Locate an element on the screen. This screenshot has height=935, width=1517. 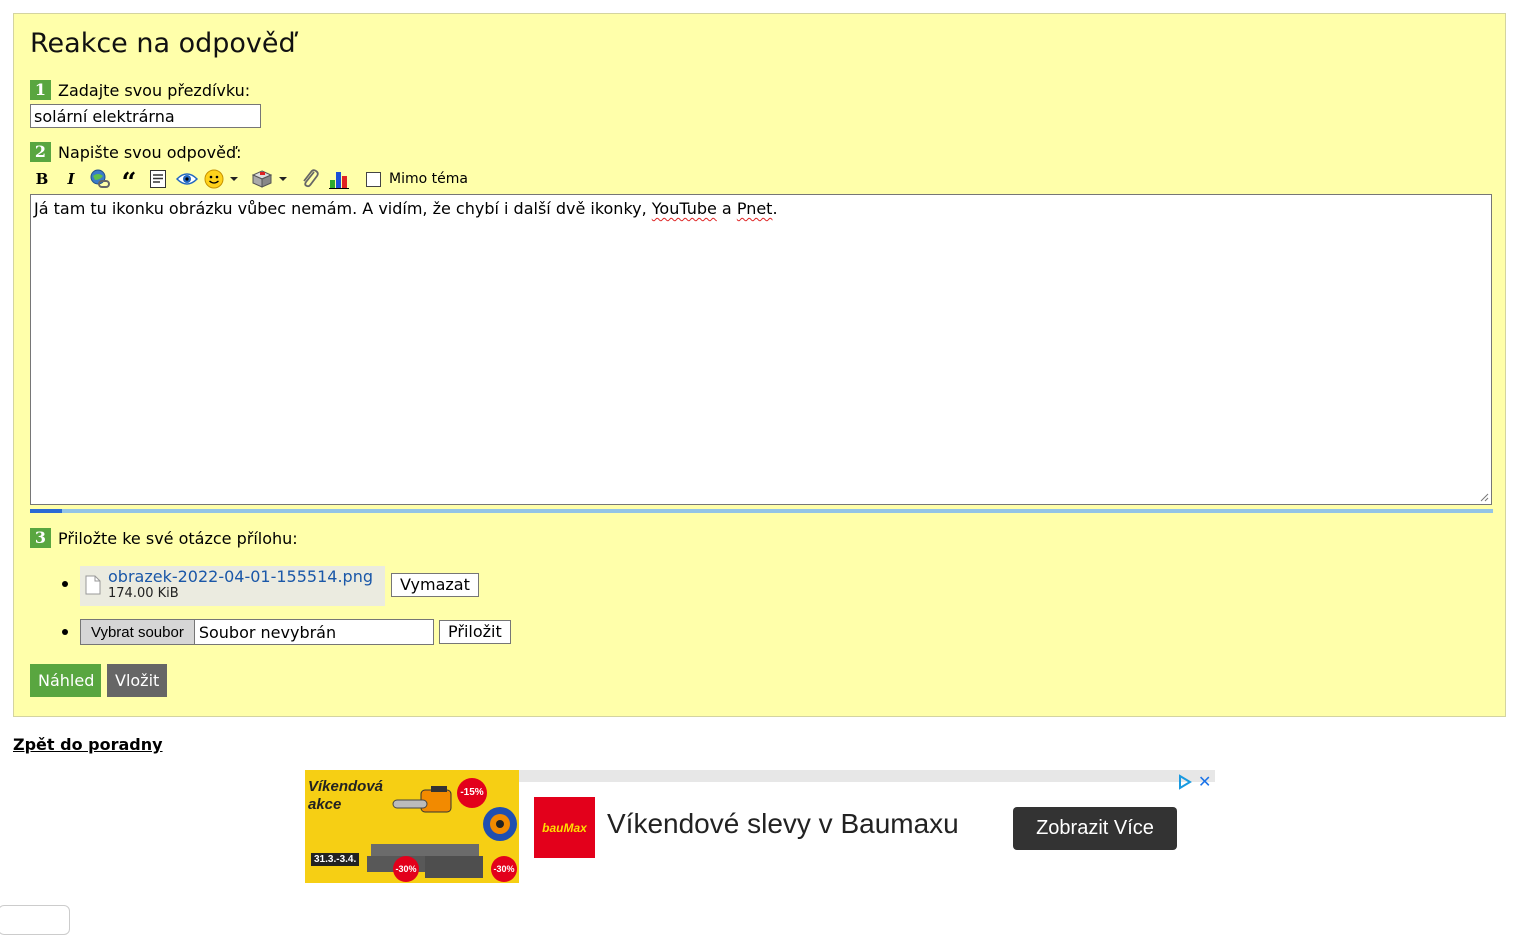
upload-progress-bar is located at coordinates (761, 511).